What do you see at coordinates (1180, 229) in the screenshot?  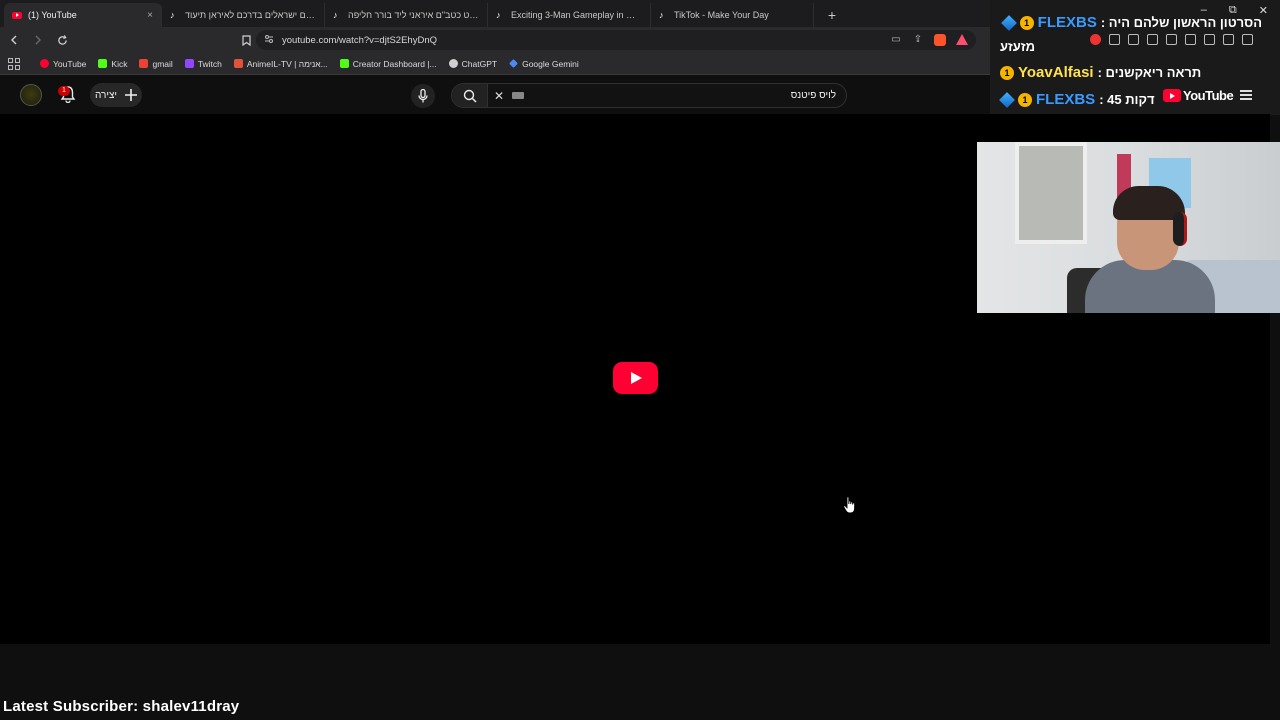 I see `headset` at bounding box center [1180, 229].